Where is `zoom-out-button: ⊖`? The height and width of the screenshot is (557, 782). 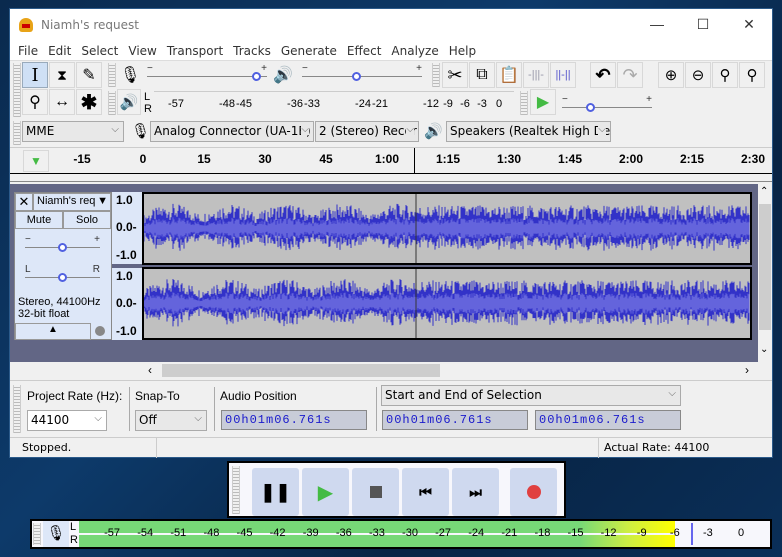 zoom-out-button: ⊖ is located at coordinates (698, 75).